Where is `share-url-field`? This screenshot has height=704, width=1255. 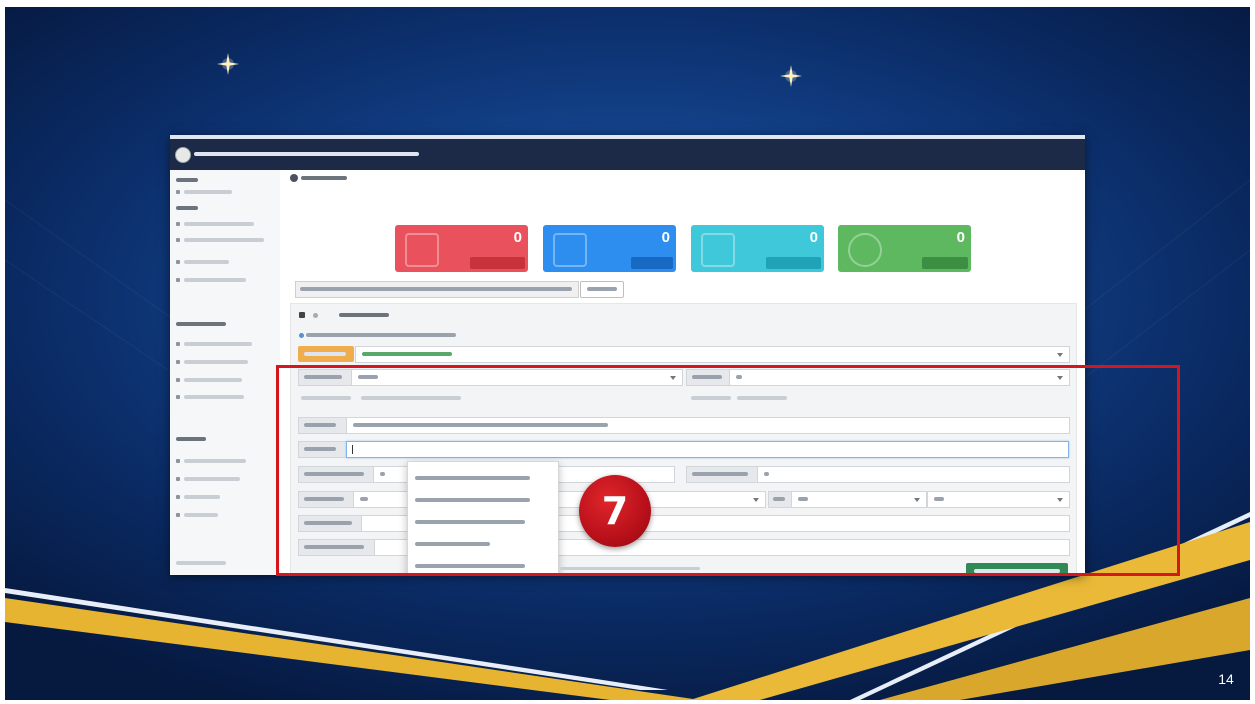 share-url-field is located at coordinates (437, 289).